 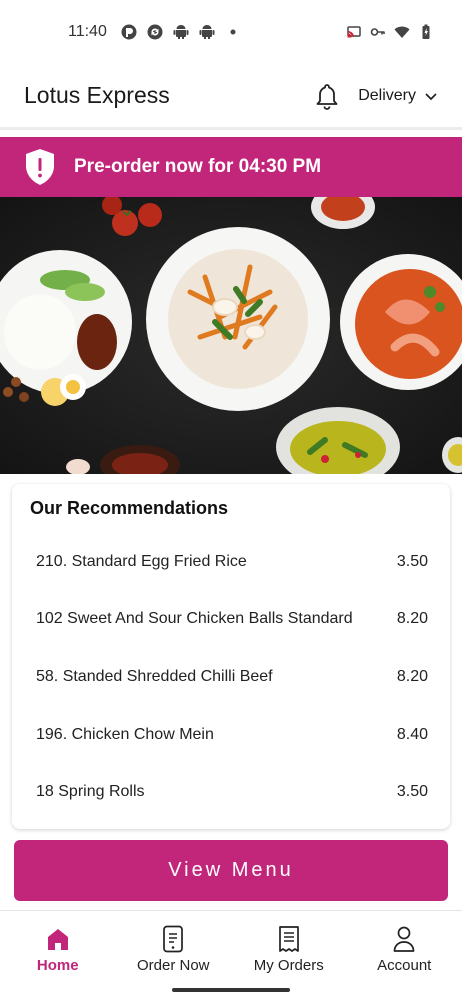 I want to click on bottom-nav: Home Order Now My Orders Account, so click(x=231, y=955).